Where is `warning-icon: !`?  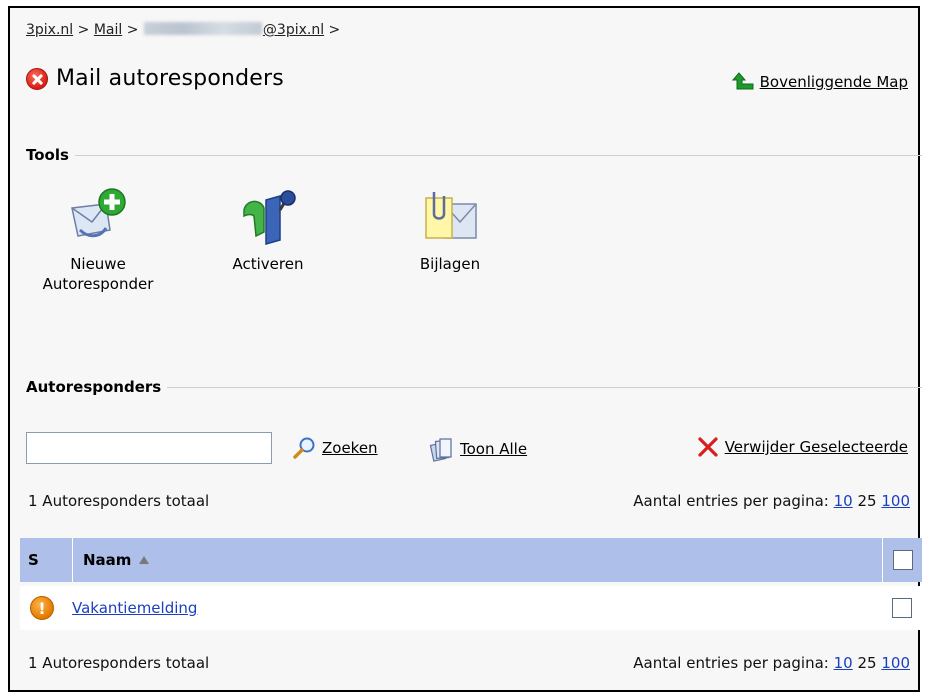 warning-icon: ! is located at coordinates (42, 608).